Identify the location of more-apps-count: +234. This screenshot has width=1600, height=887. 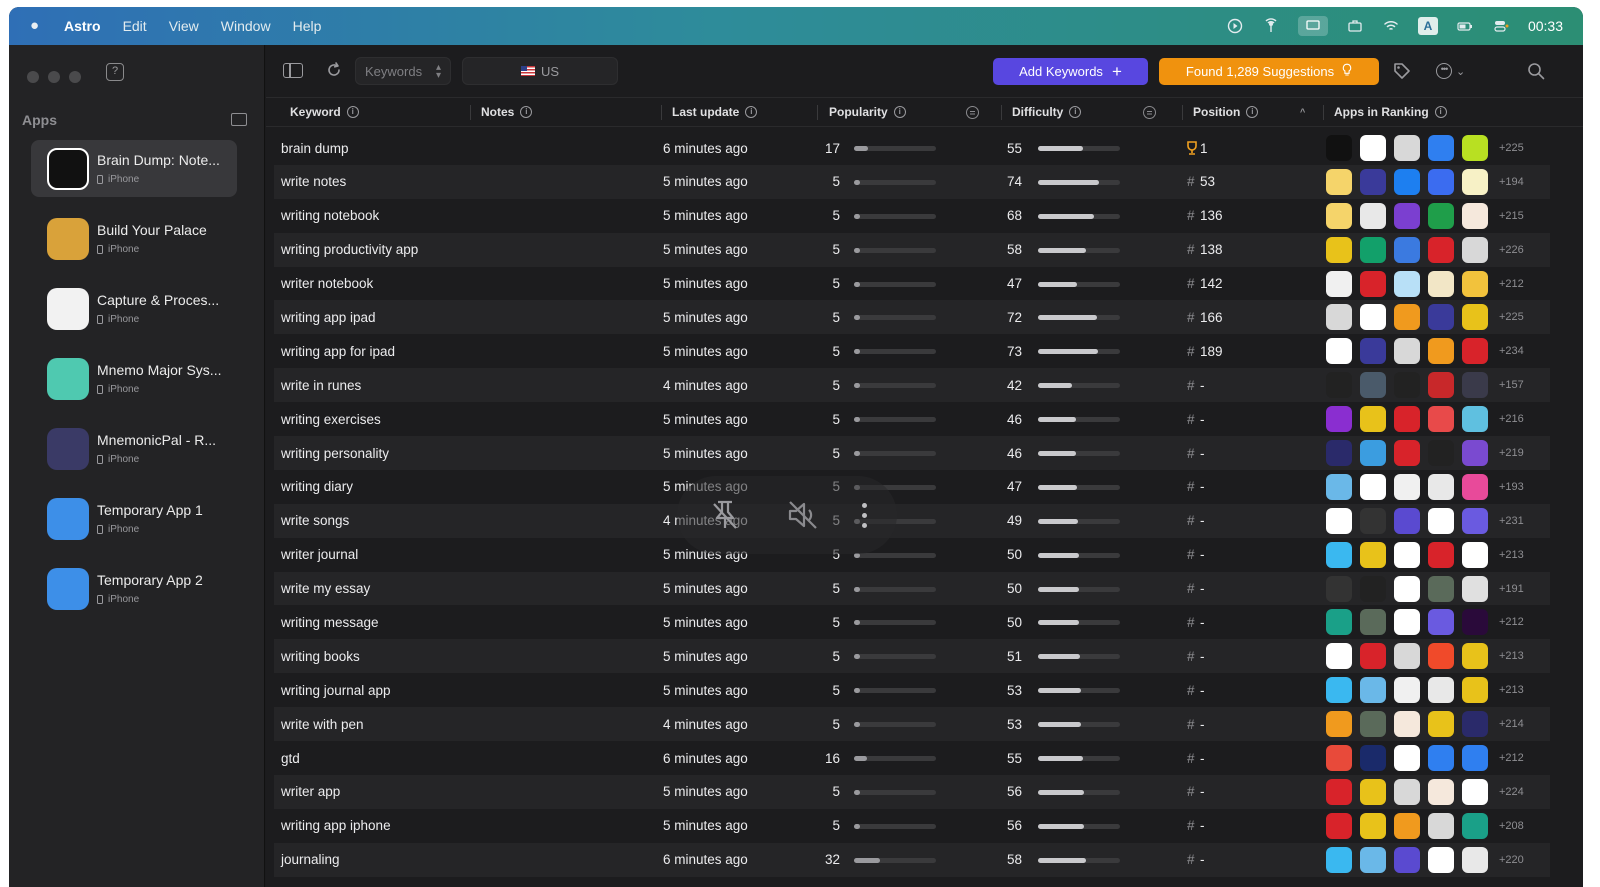
(1511, 351).